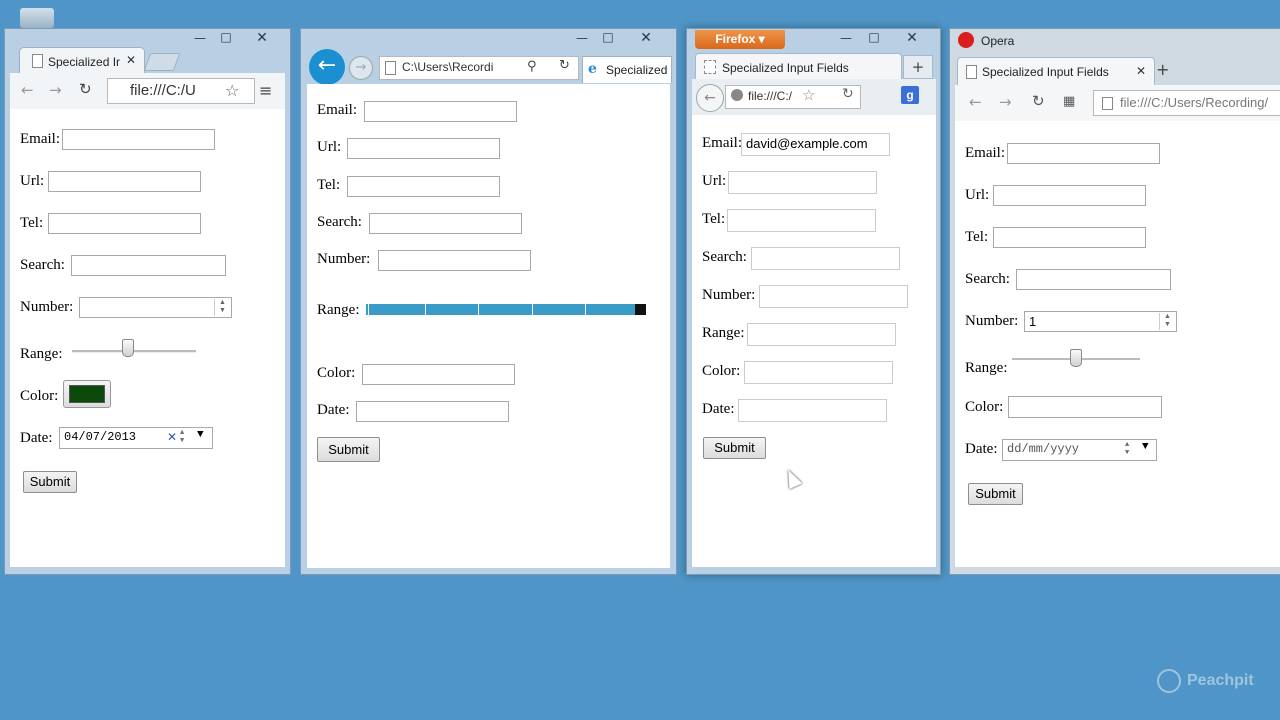 This screenshot has height=720, width=1280. I want to click on search-engine-icon: g, so click(910, 95).